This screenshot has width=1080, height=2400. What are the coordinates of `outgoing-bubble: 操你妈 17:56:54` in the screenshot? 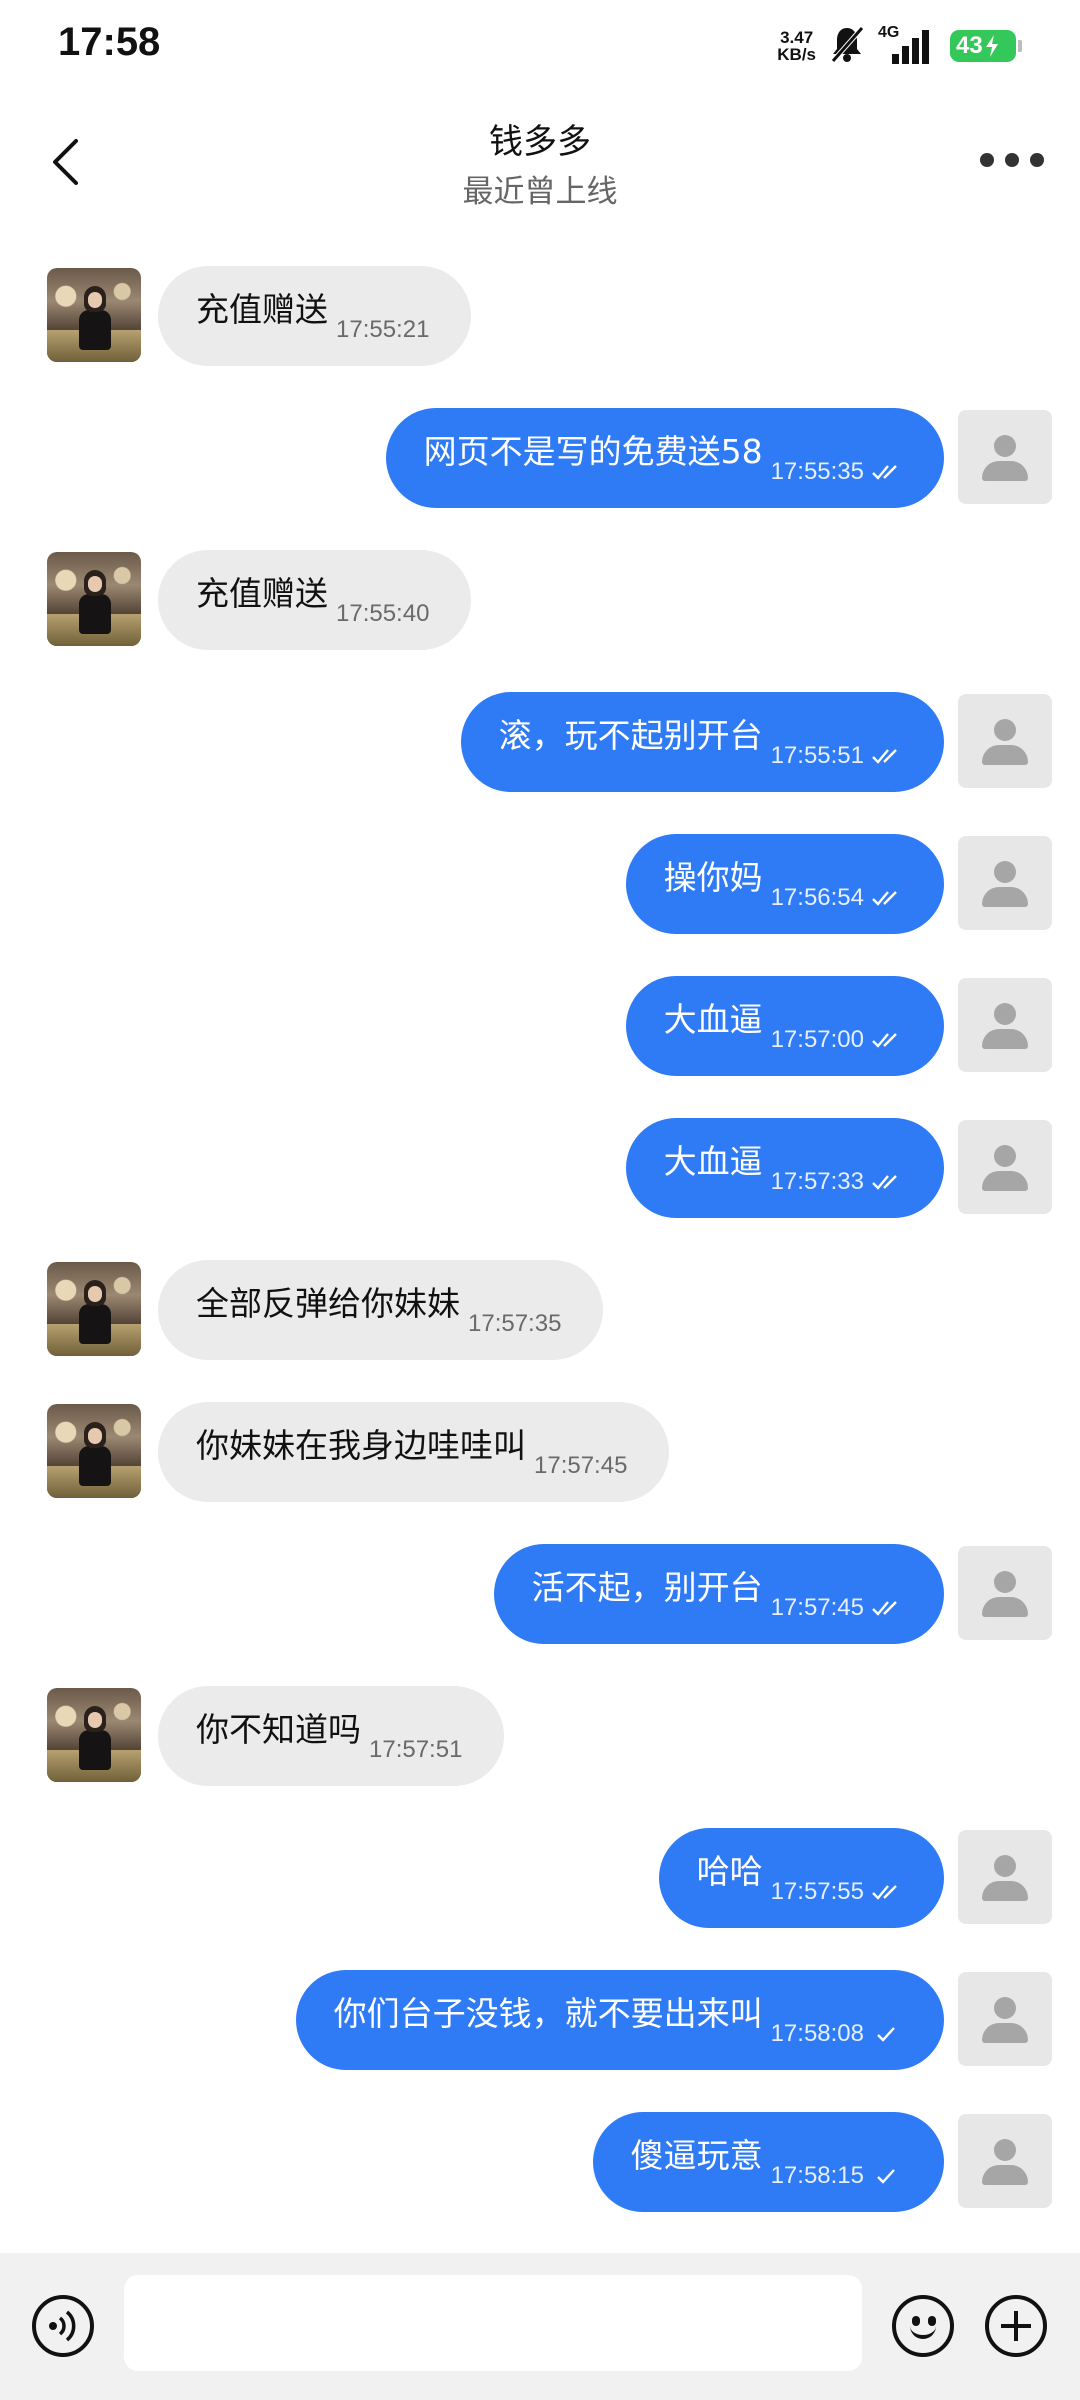 It's located at (784, 884).